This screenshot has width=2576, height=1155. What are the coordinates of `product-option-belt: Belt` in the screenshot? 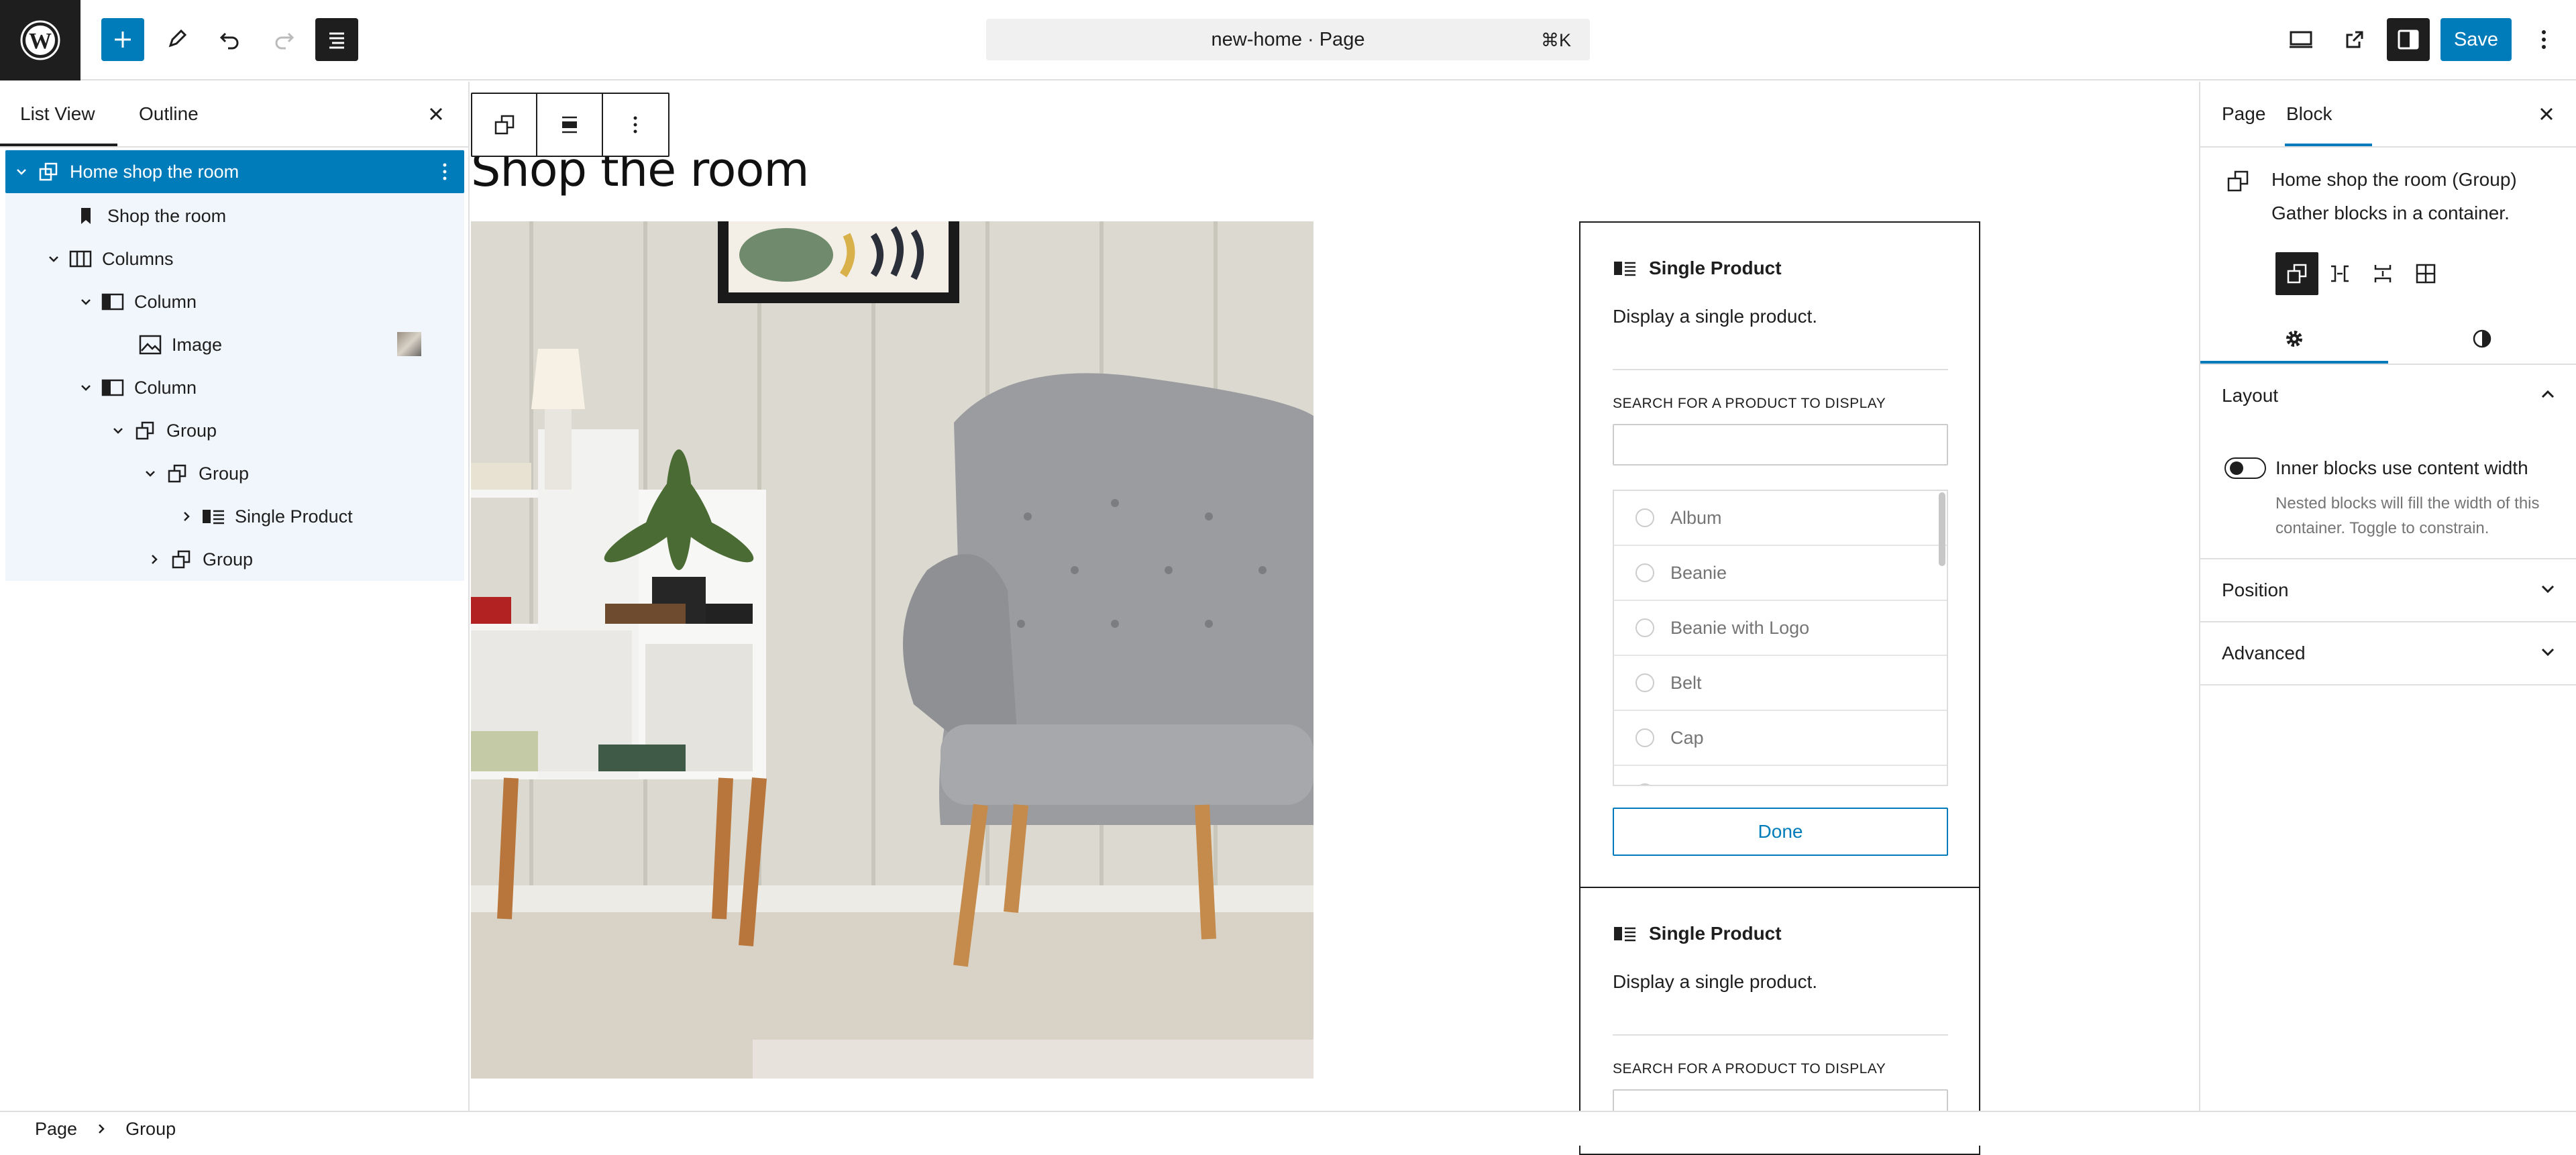 It's located at (1780, 684).